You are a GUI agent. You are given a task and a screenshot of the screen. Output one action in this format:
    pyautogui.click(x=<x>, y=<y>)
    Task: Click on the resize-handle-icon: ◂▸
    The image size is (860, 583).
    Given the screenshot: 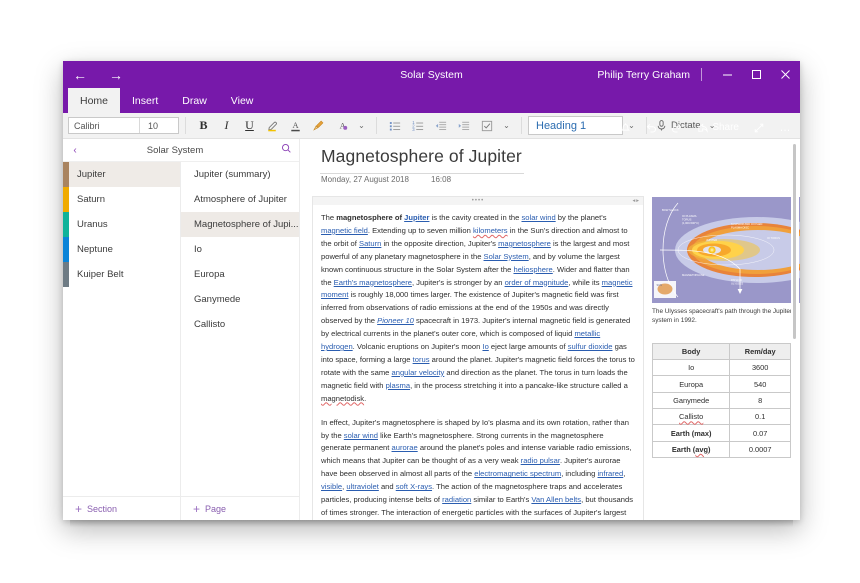 What is the action you would take?
    pyautogui.click(x=636, y=201)
    